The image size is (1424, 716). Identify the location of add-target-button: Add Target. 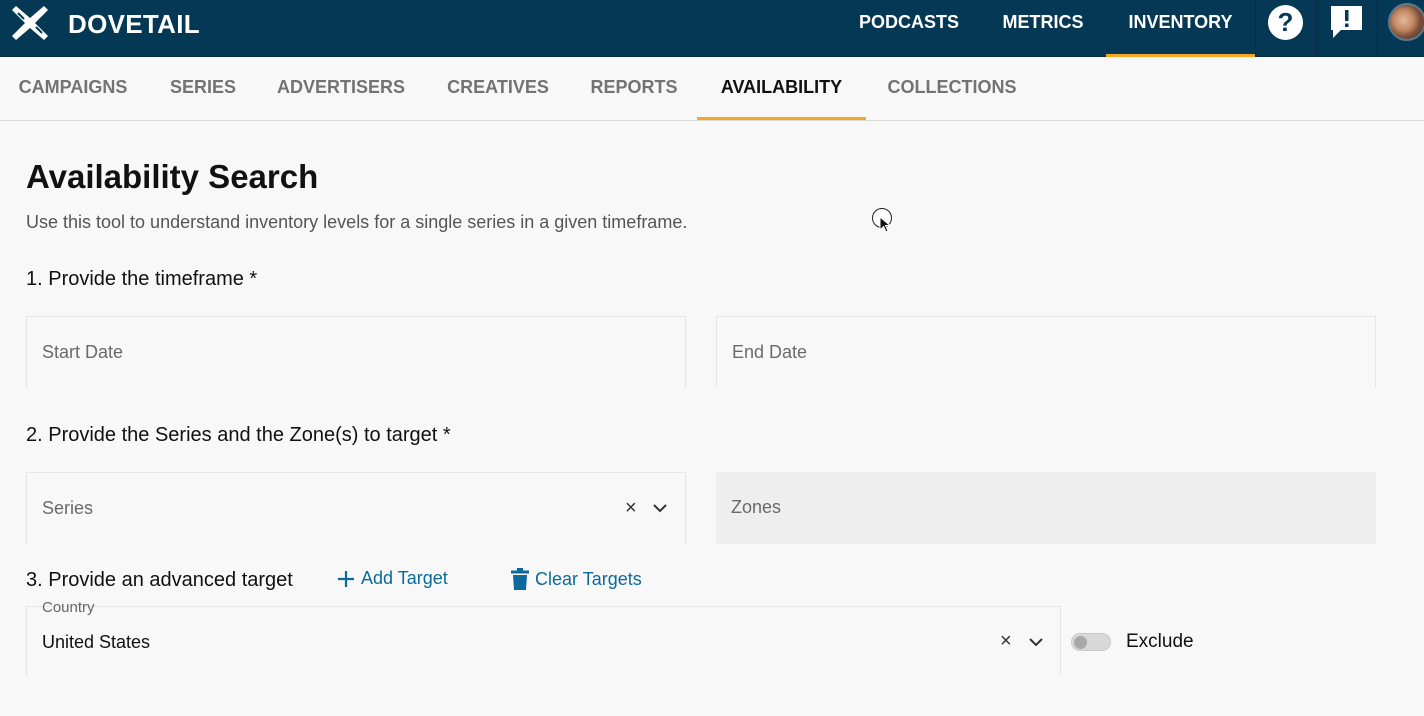
(392, 578).